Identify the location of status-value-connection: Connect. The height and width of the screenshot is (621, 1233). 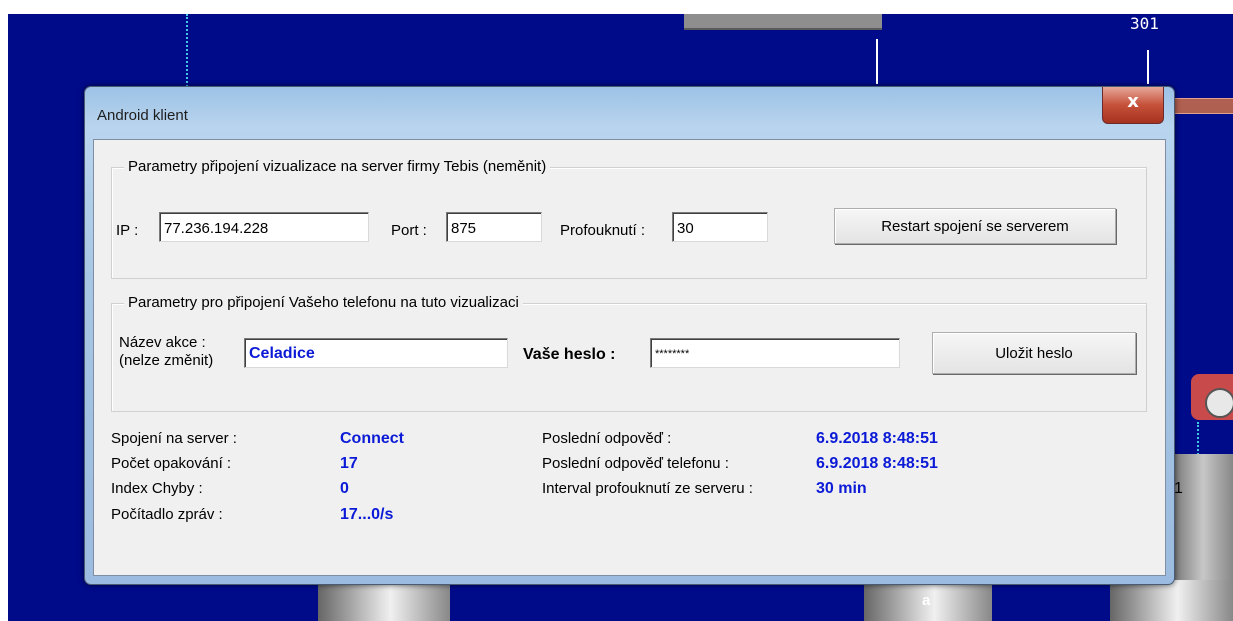
(372, 438).